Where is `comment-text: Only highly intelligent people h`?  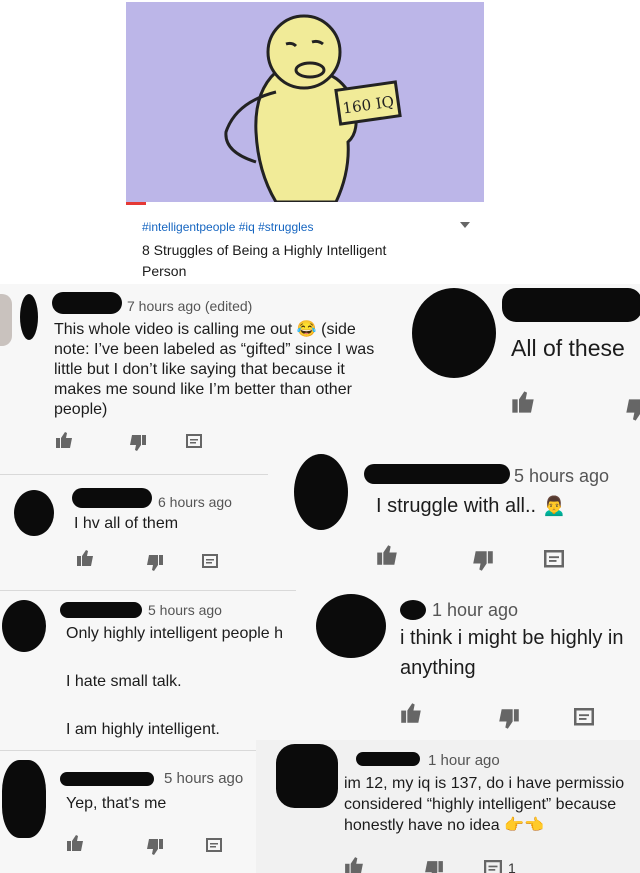
comment-text: Only highly intelligent people h is located at coordinates (175, 633).